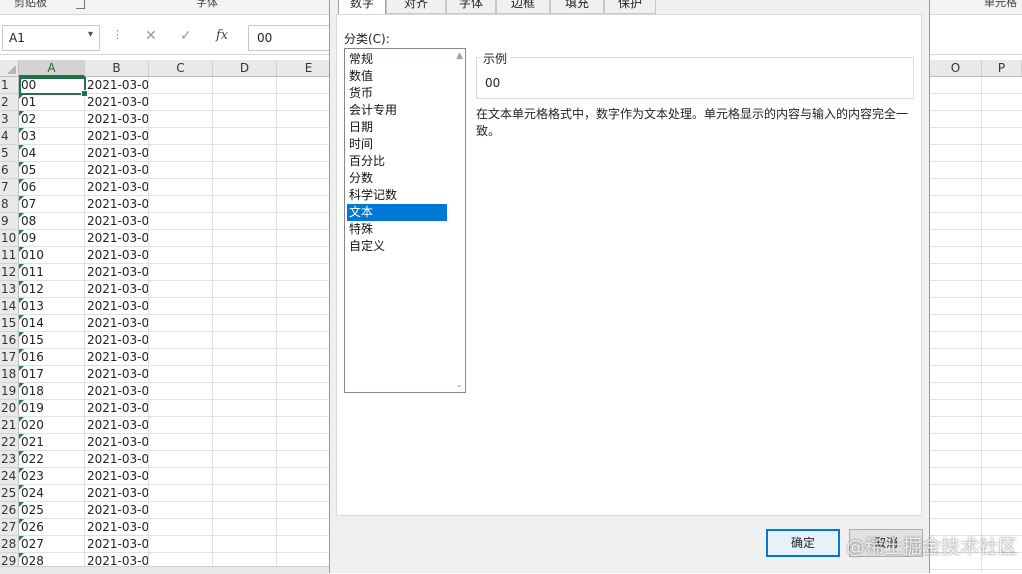 Image resolution: width=1022 pixels, height=574 pixels. Describe the element at coordinates (245, 68) in the screenshot. I see `column-header-d: D` at that location.